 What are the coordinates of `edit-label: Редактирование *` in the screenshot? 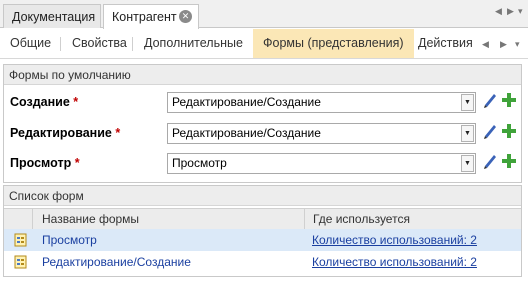 It's located at (65, 133).